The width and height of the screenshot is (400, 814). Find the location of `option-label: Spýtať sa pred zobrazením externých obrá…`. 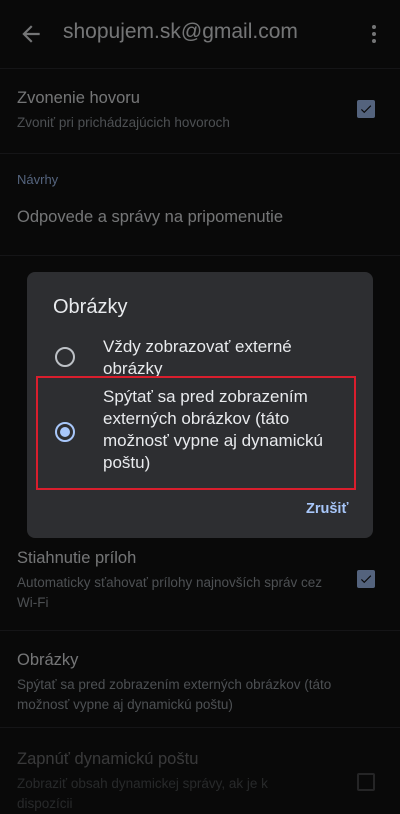

option-label: Spýtať sa pred zobrazením externých obrá… is located at coordinates (213, 429).